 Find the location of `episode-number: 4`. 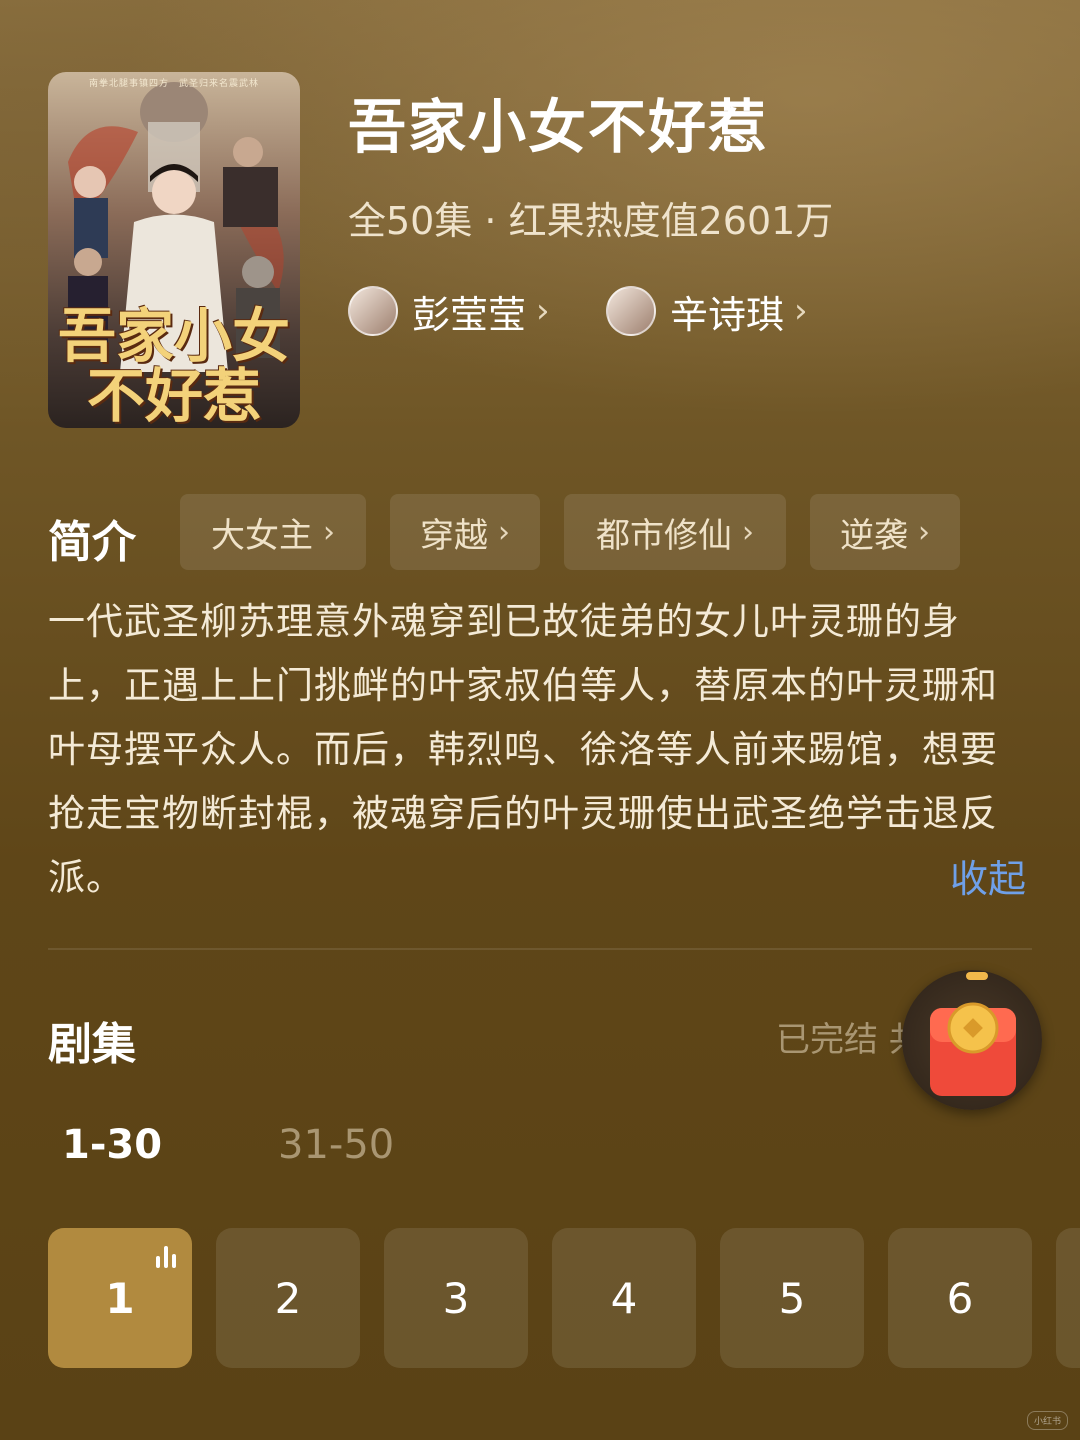

episode-number: 4 is located at coordinates (624, 1298).